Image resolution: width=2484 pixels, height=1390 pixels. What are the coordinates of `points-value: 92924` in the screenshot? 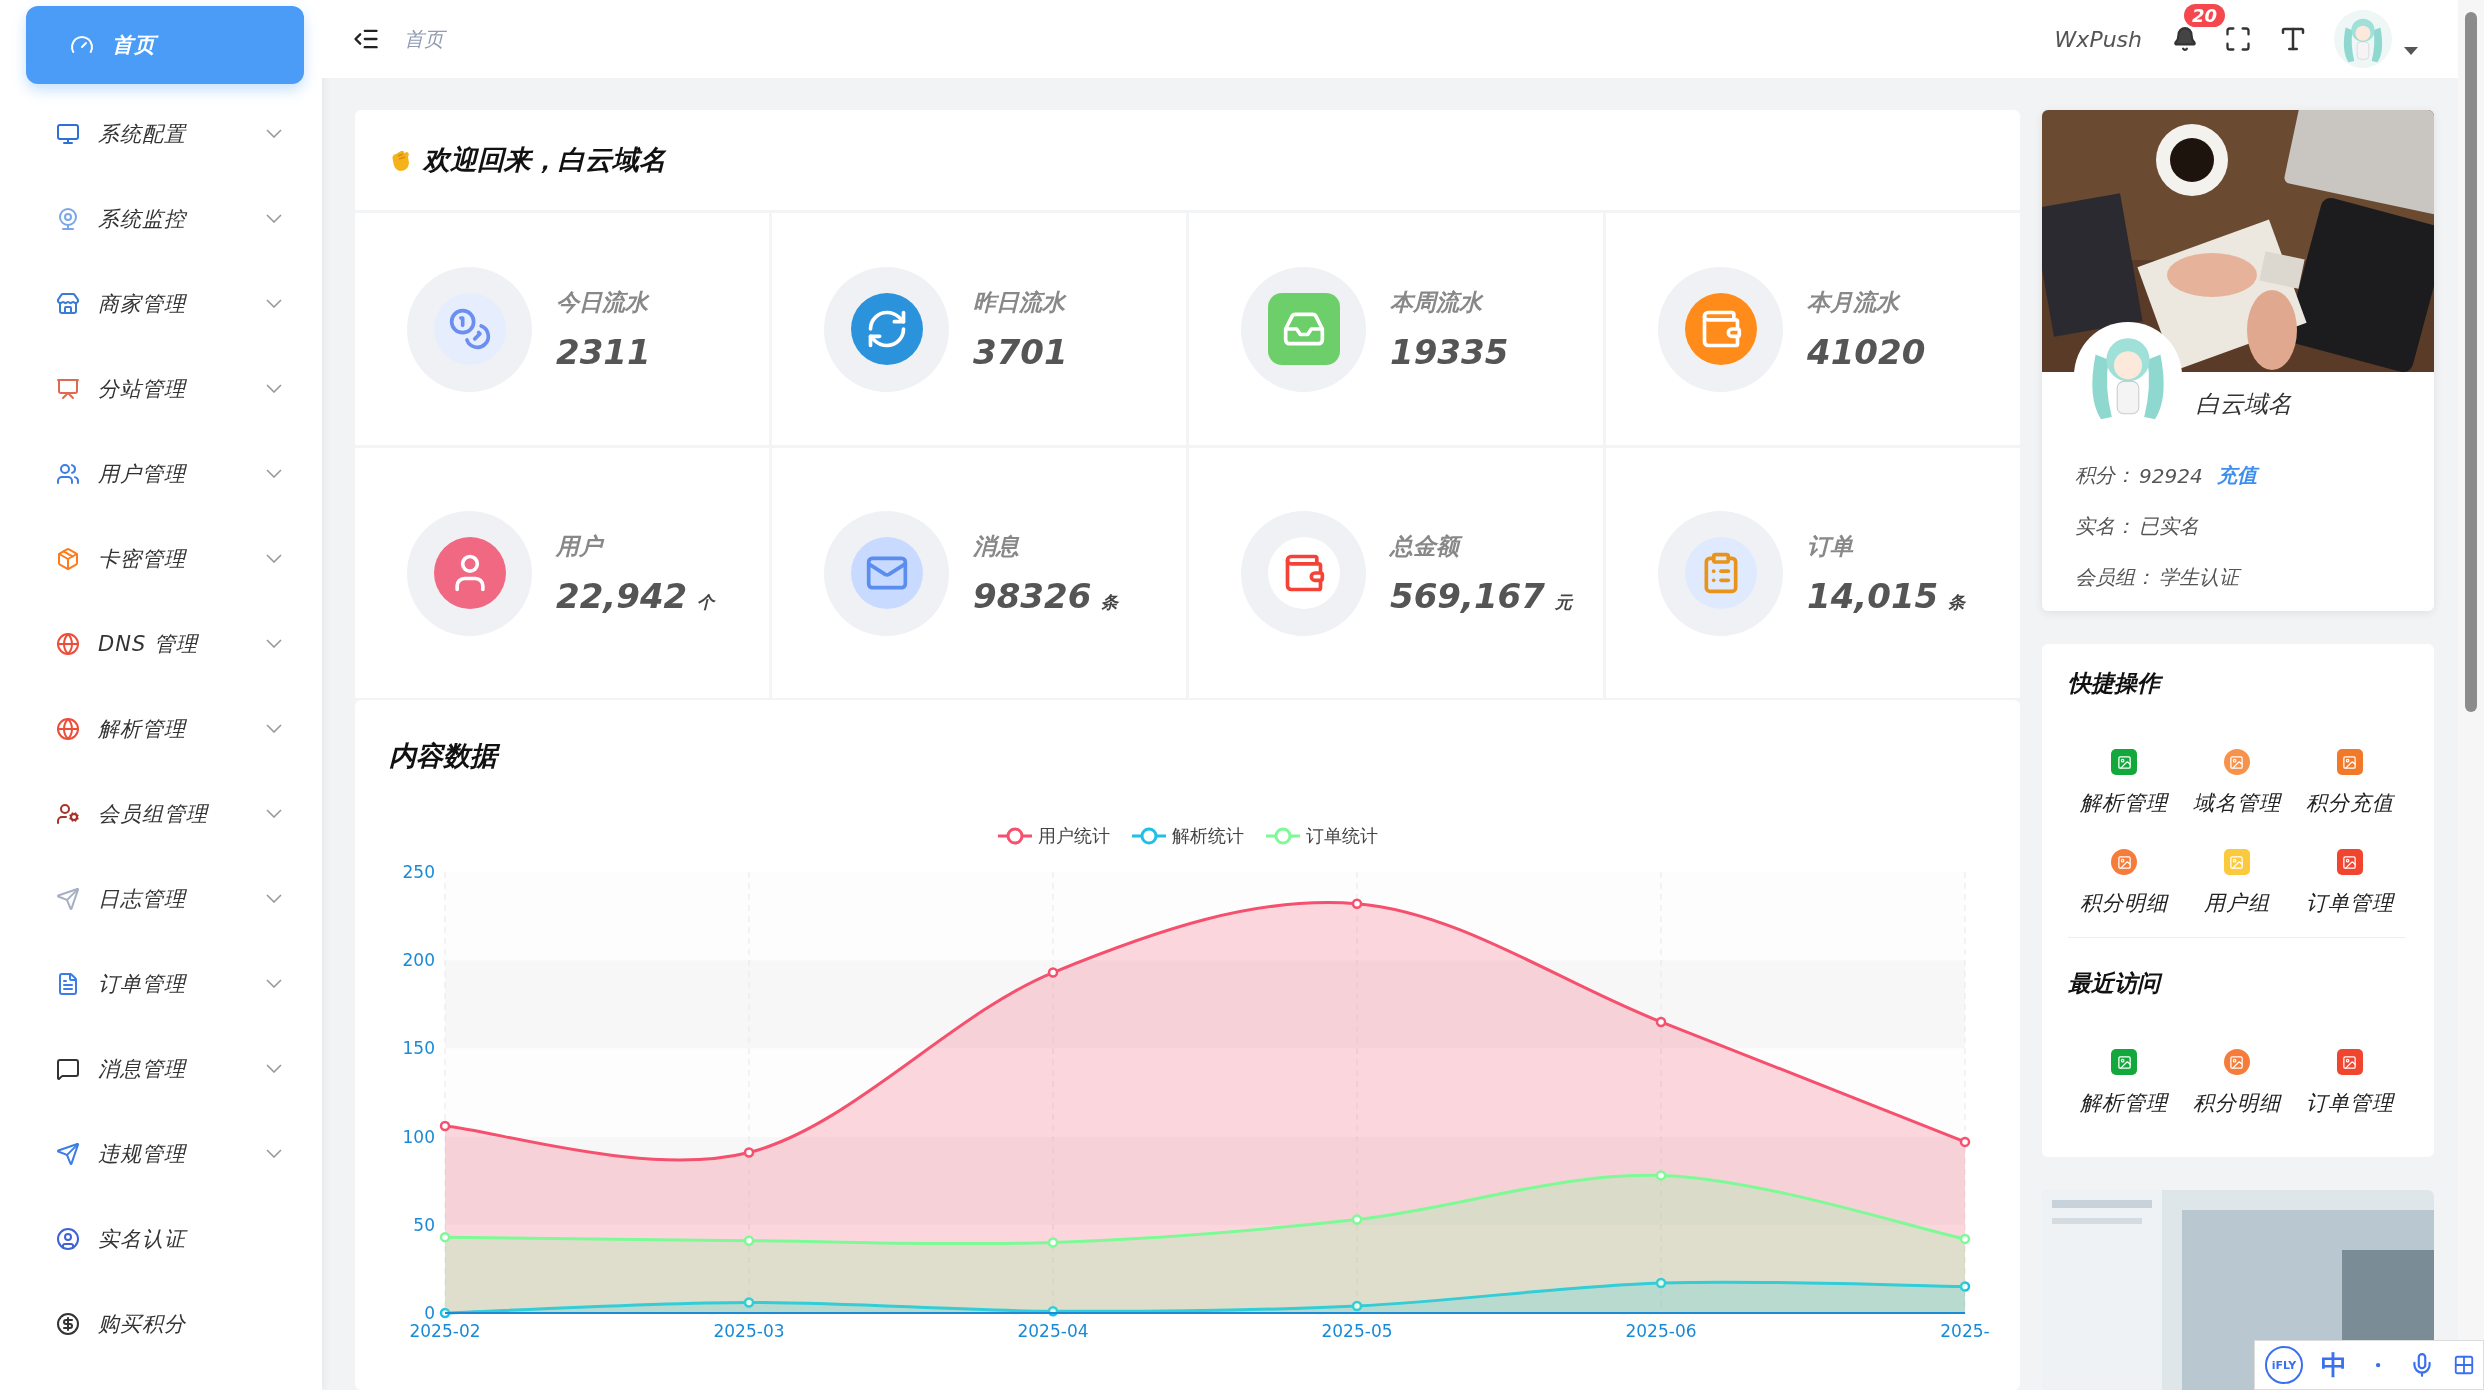 It's located at (2171, 475).